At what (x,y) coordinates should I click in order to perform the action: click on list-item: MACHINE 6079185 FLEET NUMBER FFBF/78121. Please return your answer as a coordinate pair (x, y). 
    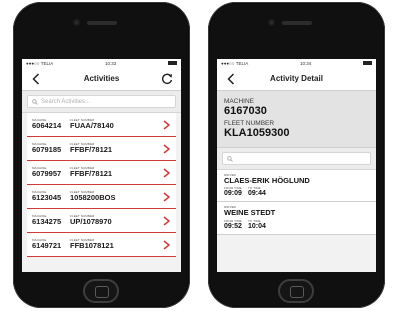
    Looking at the image, I should click on (101, 149).